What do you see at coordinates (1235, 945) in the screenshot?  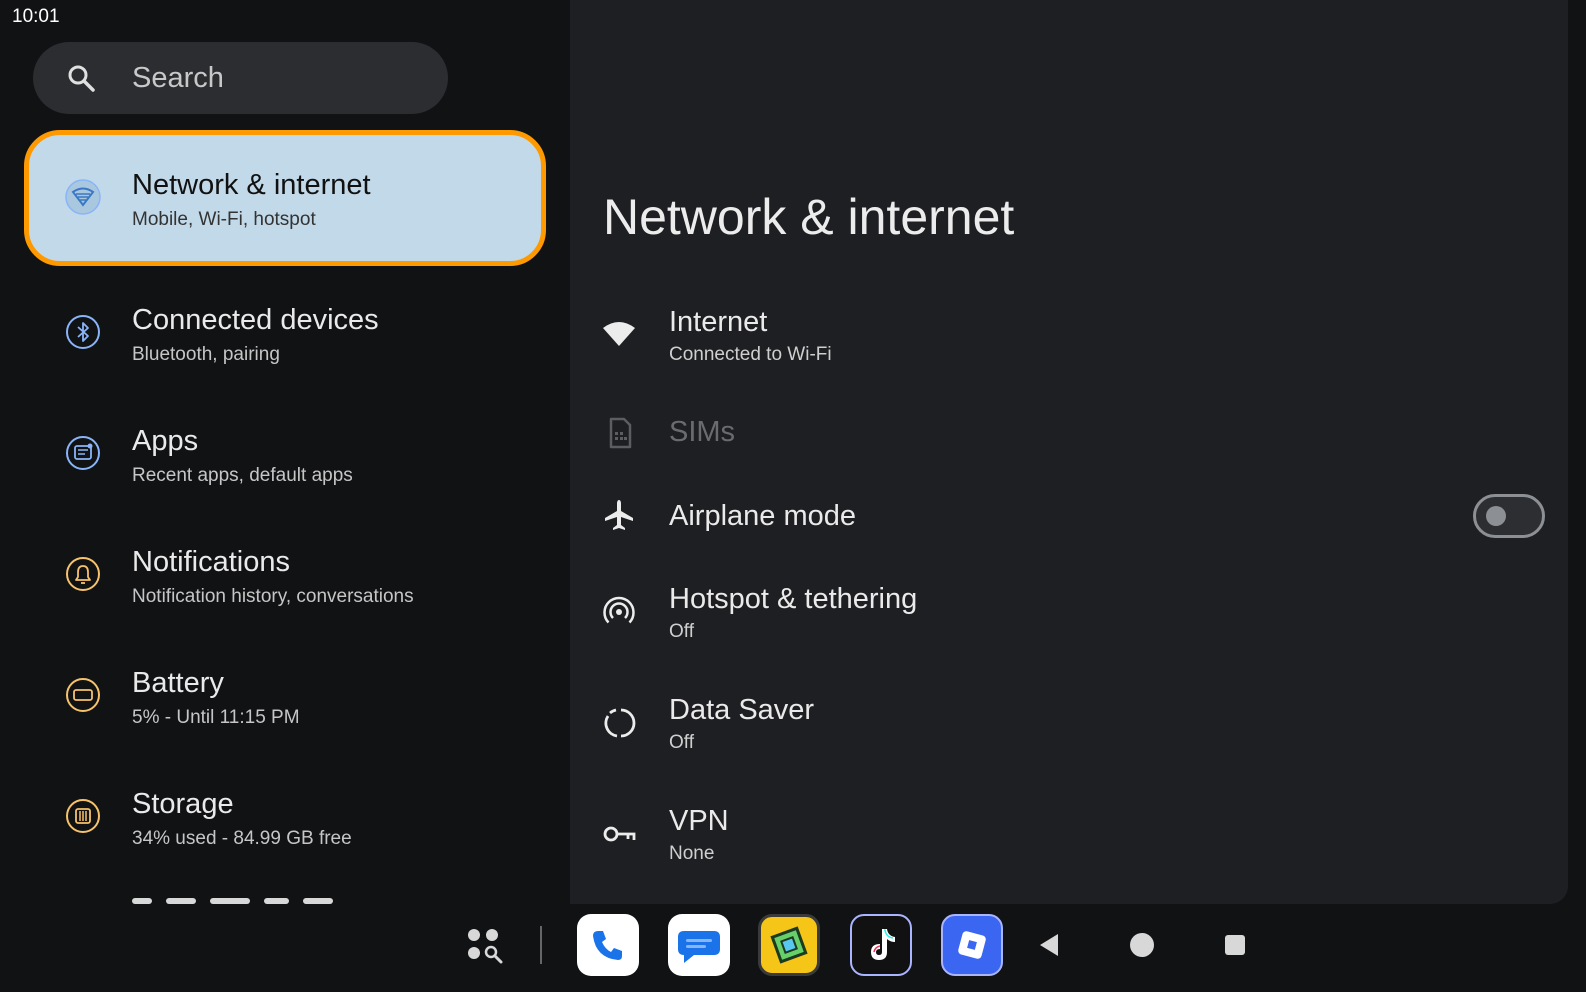 I see `recents-button` at bounding box center [1235, 945].